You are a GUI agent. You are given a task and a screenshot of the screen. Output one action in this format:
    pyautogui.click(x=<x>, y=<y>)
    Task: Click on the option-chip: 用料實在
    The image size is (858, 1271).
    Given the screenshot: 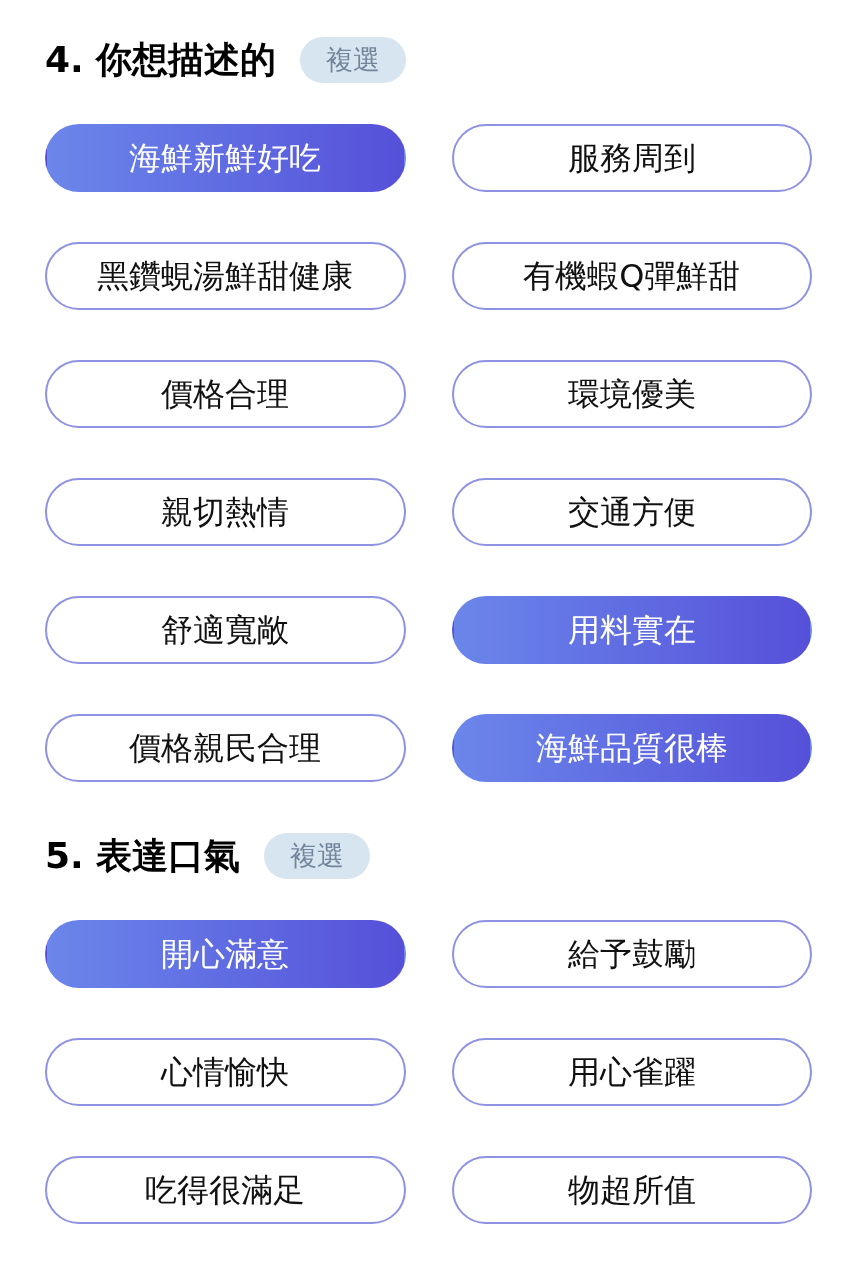 What is the action you would take?
    pyautogui.click(x=631, y=630)
    